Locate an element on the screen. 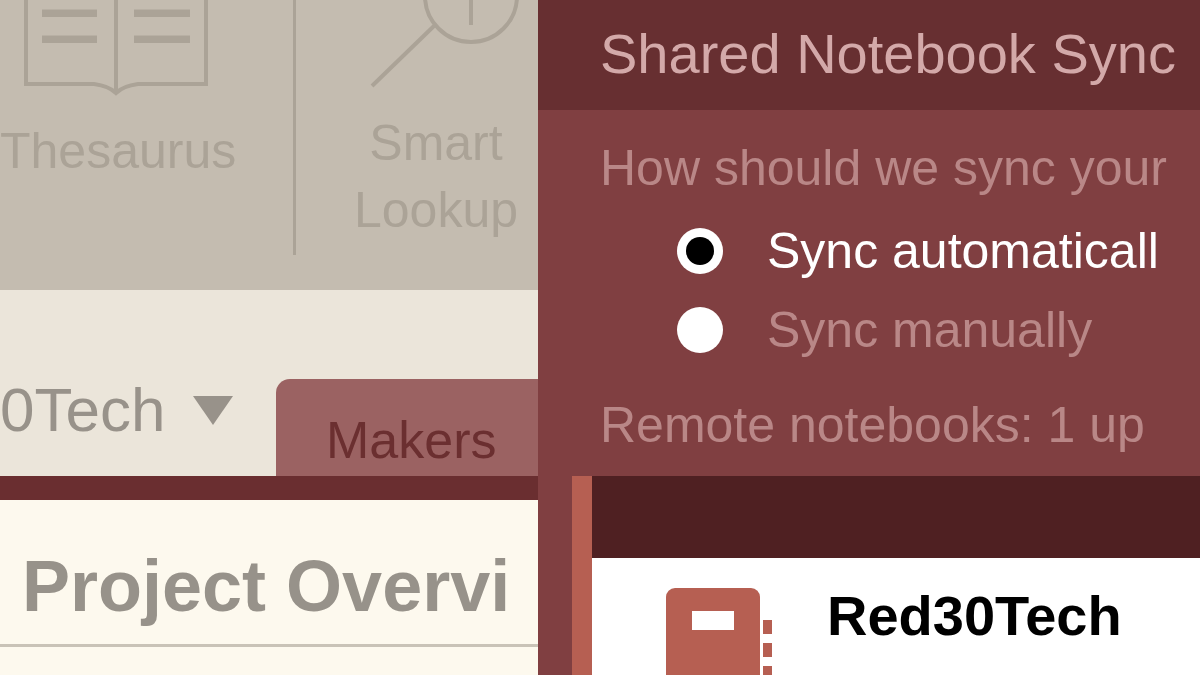  radio-label: Sync automaticall is located at coordinates (963, 250).